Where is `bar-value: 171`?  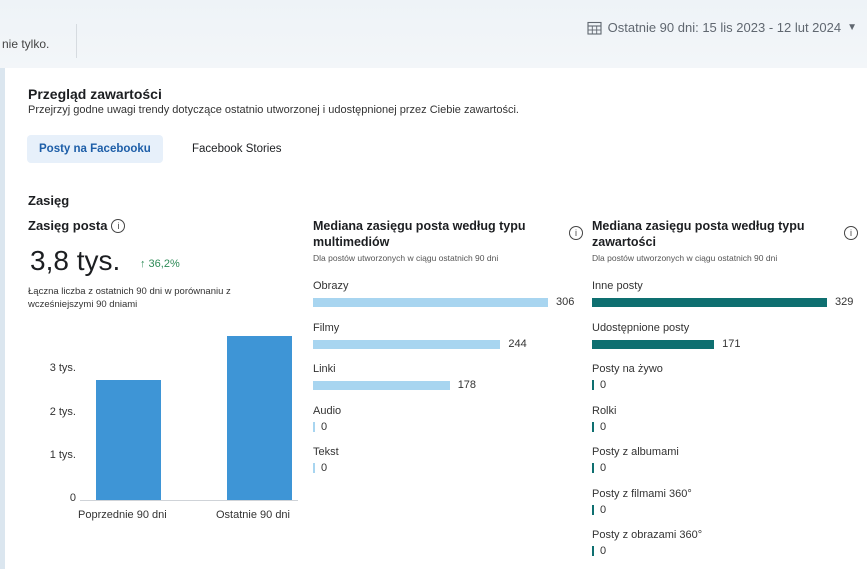
bar-value: 171 is located at coordinates (731, 343).